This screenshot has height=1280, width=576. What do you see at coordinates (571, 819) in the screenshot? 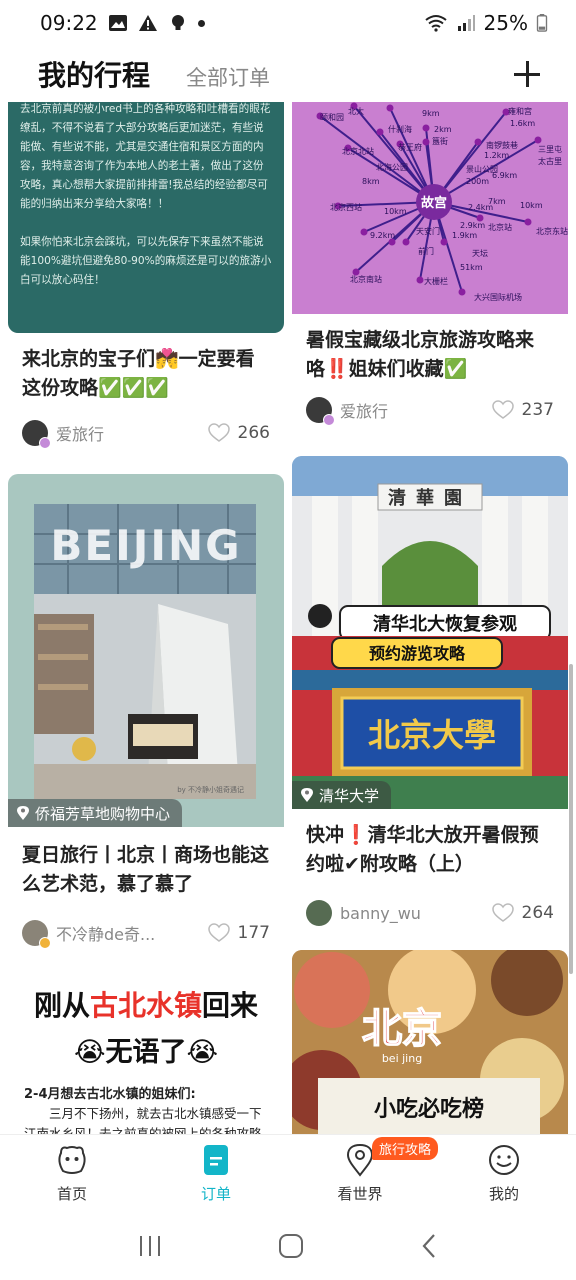
I see `scrollbar` at bounding box center [571, 819].